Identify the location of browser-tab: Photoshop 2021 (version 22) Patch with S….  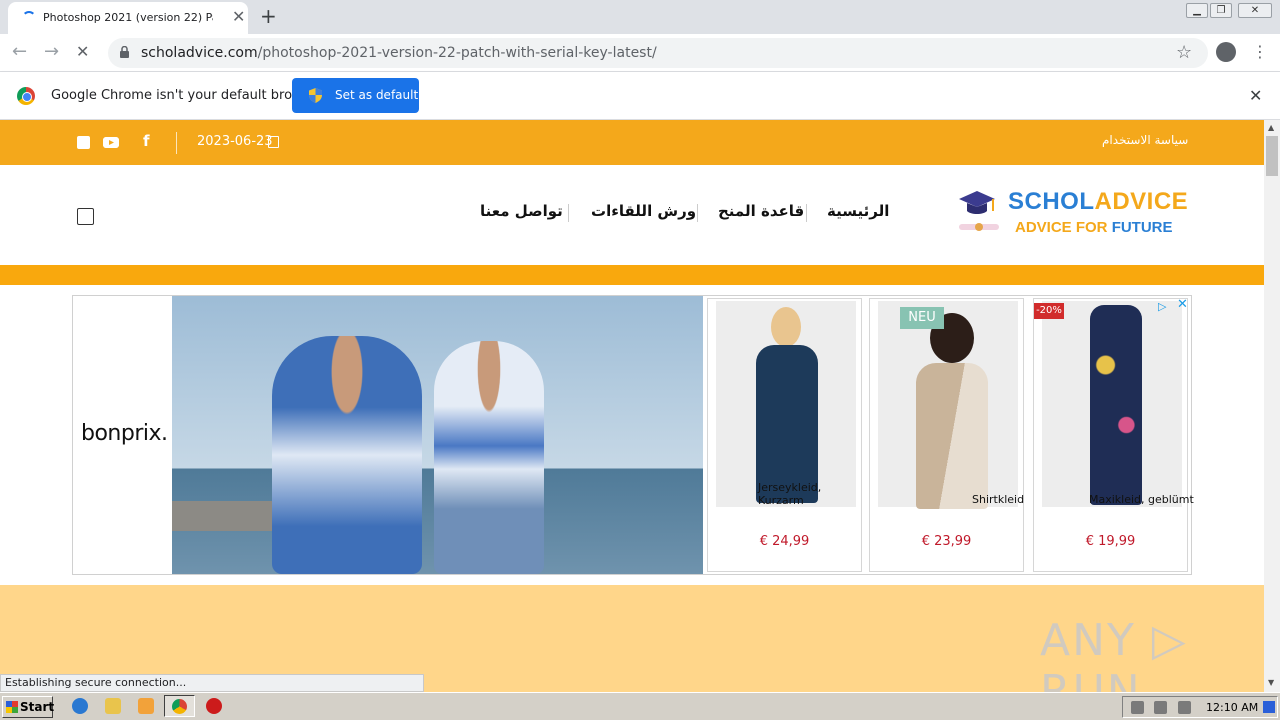
(128, 18).